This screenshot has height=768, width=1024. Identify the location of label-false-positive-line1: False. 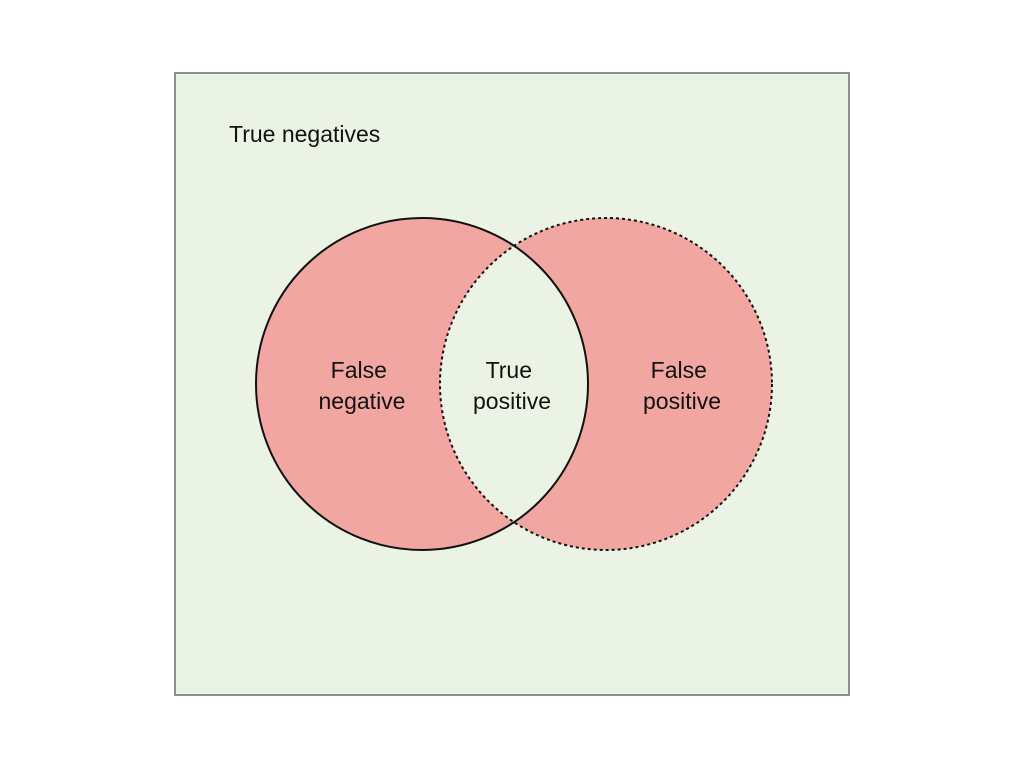
(679, 370).